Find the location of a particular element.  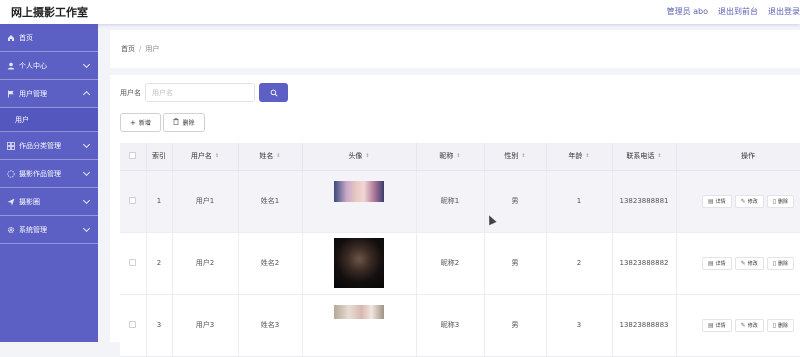

cell-username: 用户3 is located at coordinates (205, 325).